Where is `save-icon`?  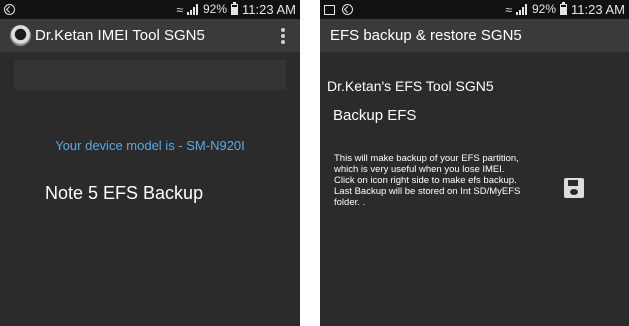 save-icon is located at coordinates (574, 188).